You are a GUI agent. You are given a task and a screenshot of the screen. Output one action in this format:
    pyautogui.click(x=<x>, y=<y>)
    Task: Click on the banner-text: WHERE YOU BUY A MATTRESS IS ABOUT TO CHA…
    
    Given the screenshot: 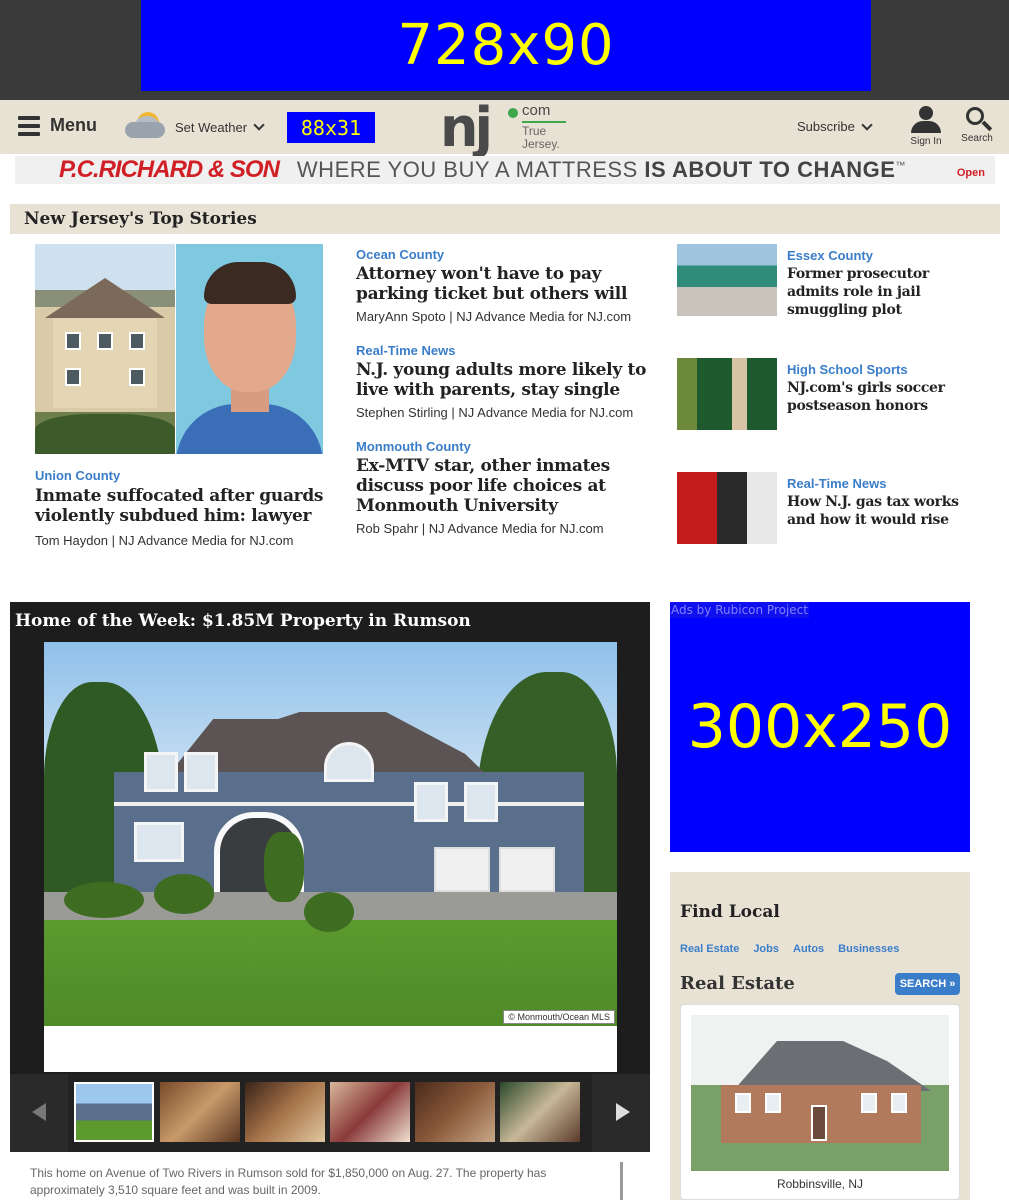 What is the action you would take?
    pyautogui.click(x=601, y=169)
    